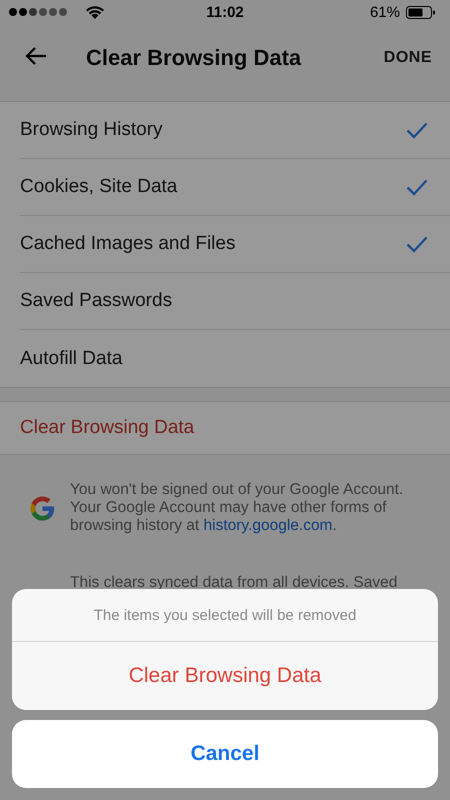 The image size is (450, 800). Describe the element at coordinates (268, 525) in the screenshot. I see `history-link: history.google.com` at that location.